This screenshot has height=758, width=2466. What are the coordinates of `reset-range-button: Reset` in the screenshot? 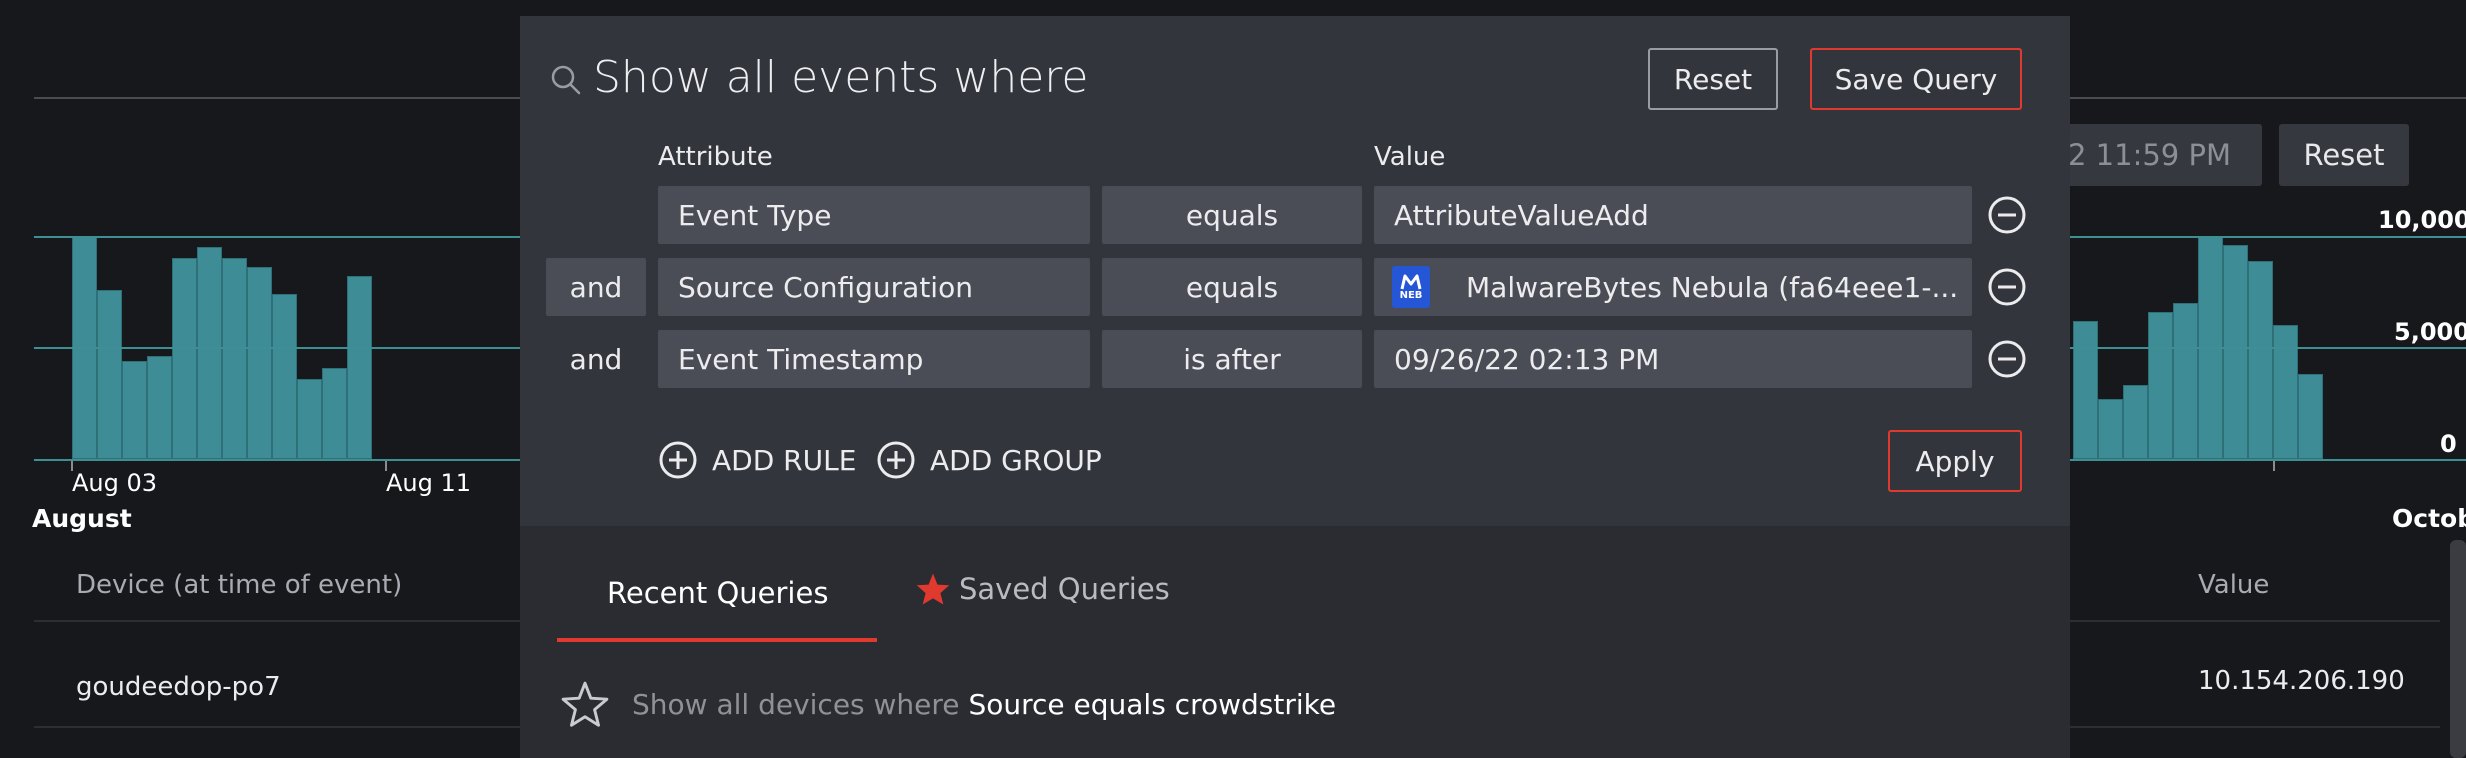 It's located at (2344, 155).